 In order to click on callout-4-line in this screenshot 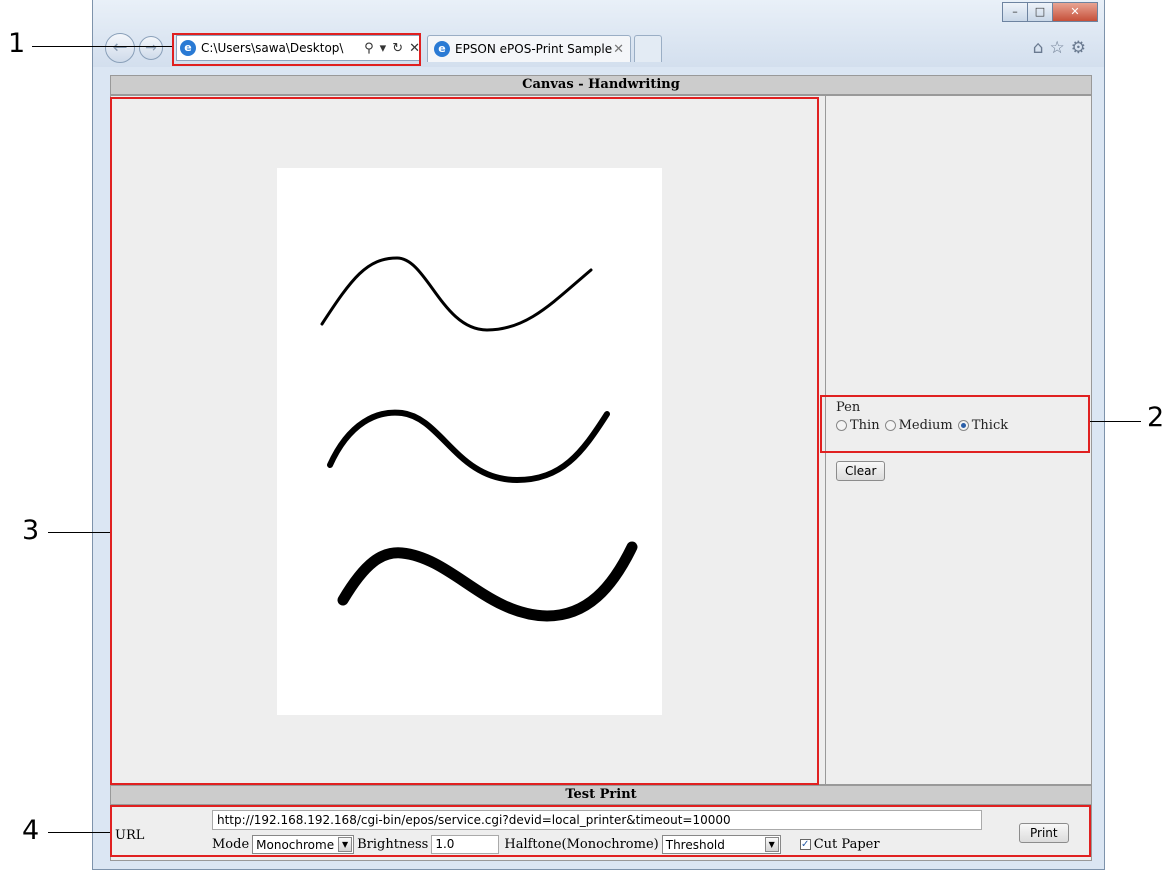, I will do `click(79, 832)`.